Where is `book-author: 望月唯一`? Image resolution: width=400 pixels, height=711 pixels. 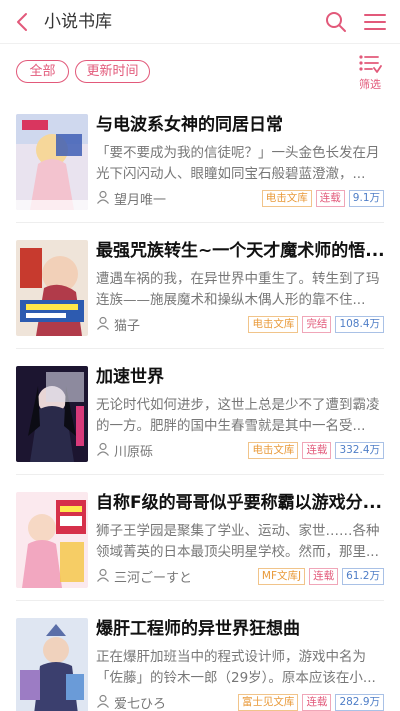
book-author: 望月唯一 is located at coordinates (140, 200).